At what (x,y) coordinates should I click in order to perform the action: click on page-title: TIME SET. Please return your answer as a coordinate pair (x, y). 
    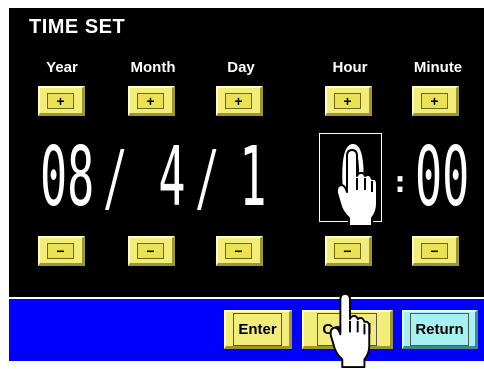
    Looking at the image, I should click on (77, 27).